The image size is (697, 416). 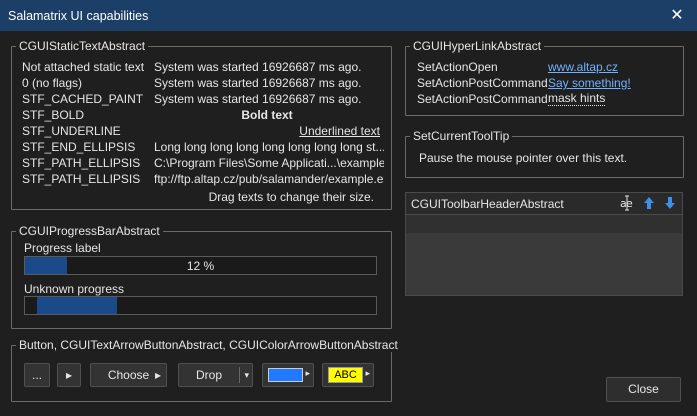 I want to click on color-arrow-button: ▸, so click(x=288, y=375).